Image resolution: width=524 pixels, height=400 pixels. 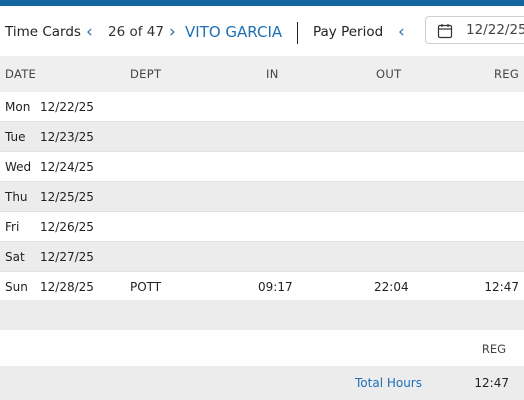 I want to click on column-header-reg: REG, so click(x=506, y=74).